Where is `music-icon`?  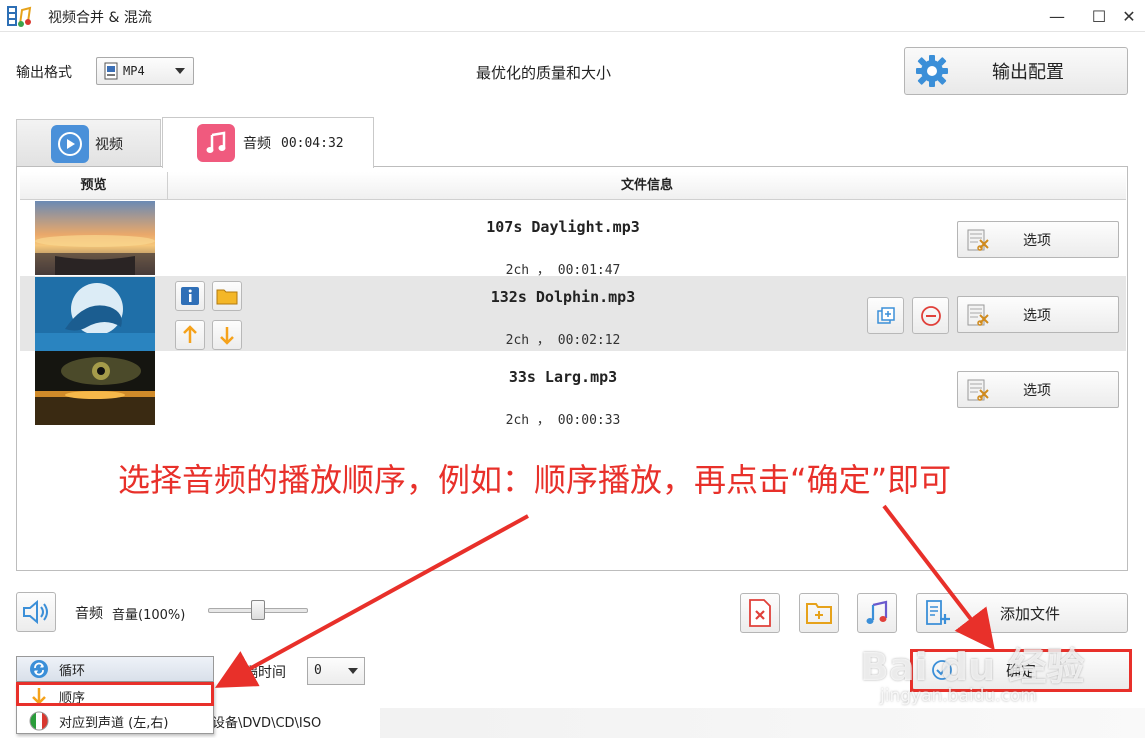 music-icon is located at coordinates (216, 143).